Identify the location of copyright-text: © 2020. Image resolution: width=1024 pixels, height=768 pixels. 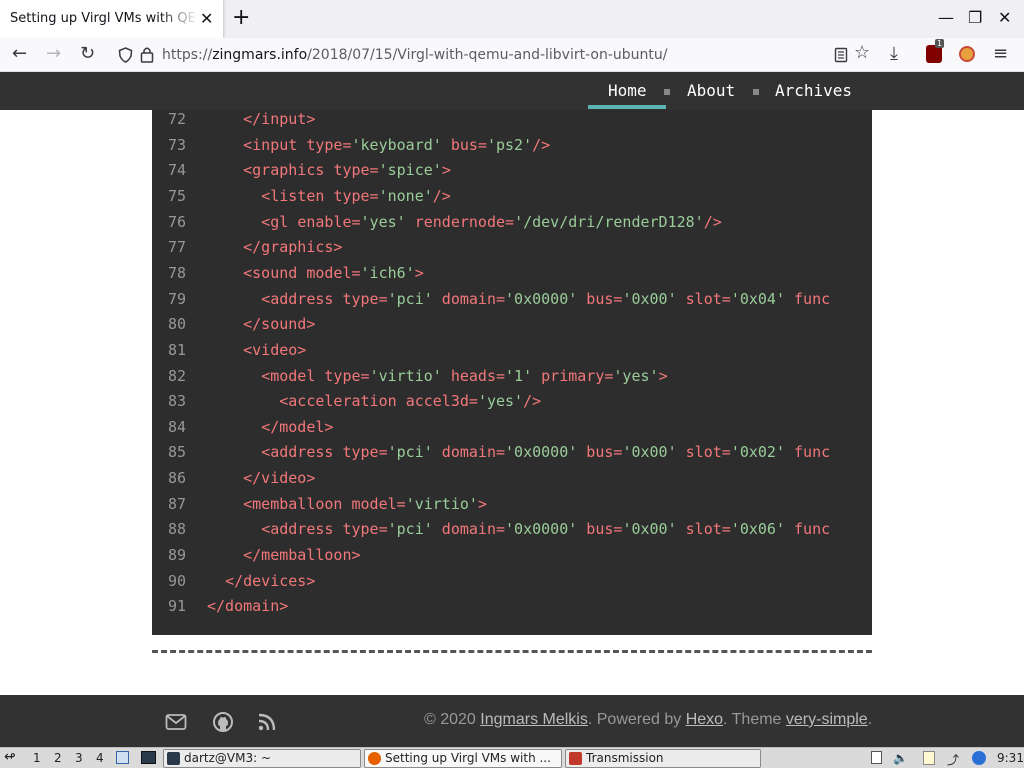
(452, 719).